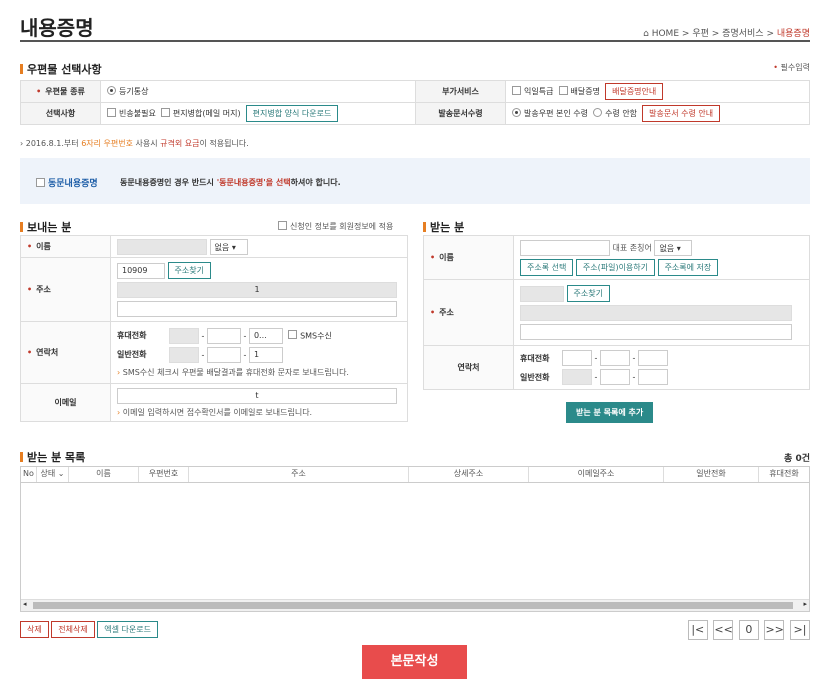 The height and width of the screenshot is (685, 836). What do you see at coordinates (688, 267) in the screenshot?
I see `address-book-save-button: 주소록에 저장` at bounding box center [688, 267].